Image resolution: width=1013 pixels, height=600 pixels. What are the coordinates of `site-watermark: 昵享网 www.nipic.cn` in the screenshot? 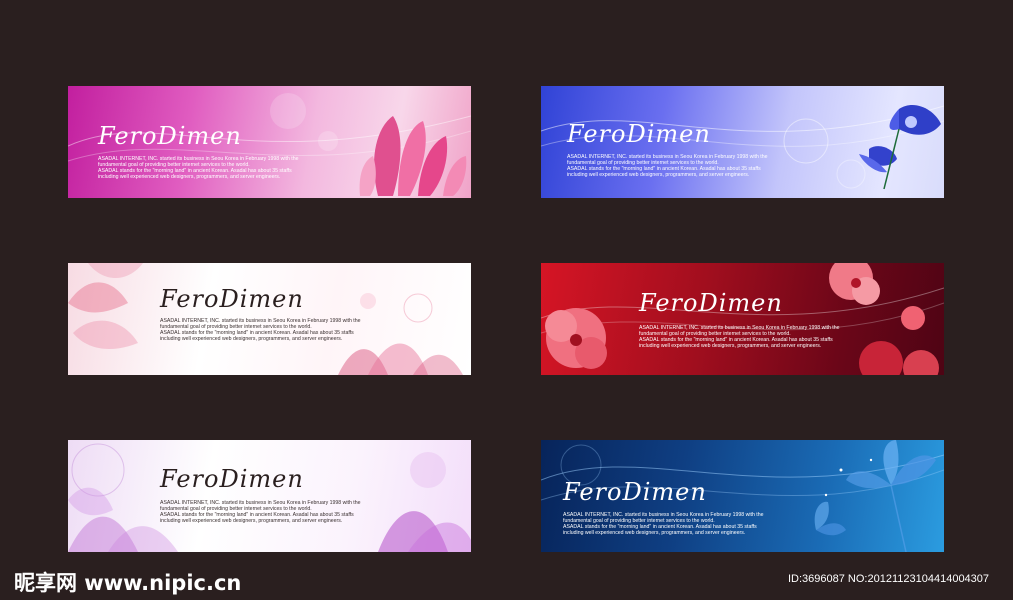 It's located at (128, 583).